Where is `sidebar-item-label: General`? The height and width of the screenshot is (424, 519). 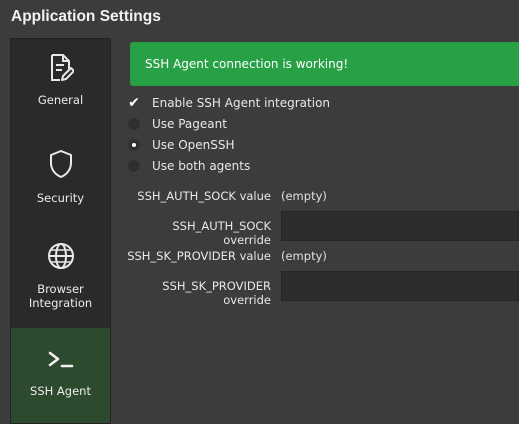
sidebar-item-label: General is located at coordinates (60, 100).